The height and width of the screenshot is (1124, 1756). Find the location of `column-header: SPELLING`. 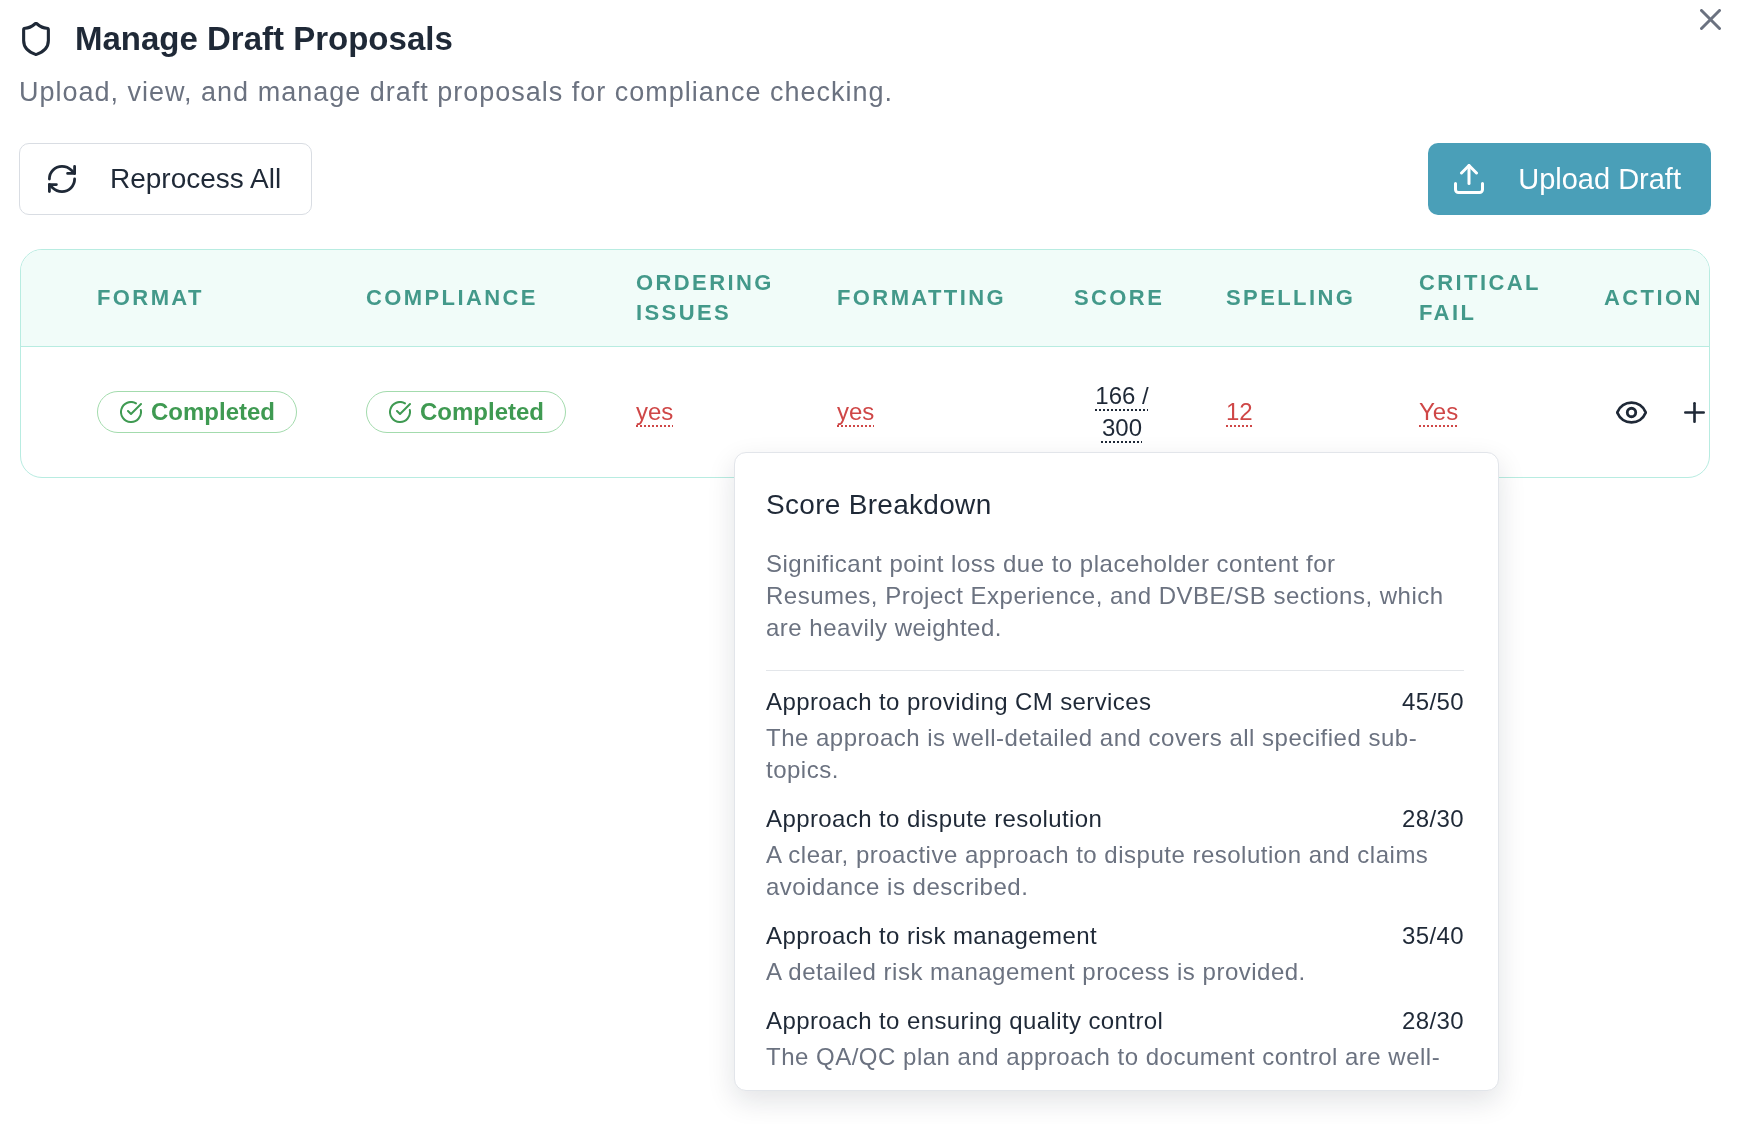

column-header: SPELLING is located at coordinates (1291, 297).